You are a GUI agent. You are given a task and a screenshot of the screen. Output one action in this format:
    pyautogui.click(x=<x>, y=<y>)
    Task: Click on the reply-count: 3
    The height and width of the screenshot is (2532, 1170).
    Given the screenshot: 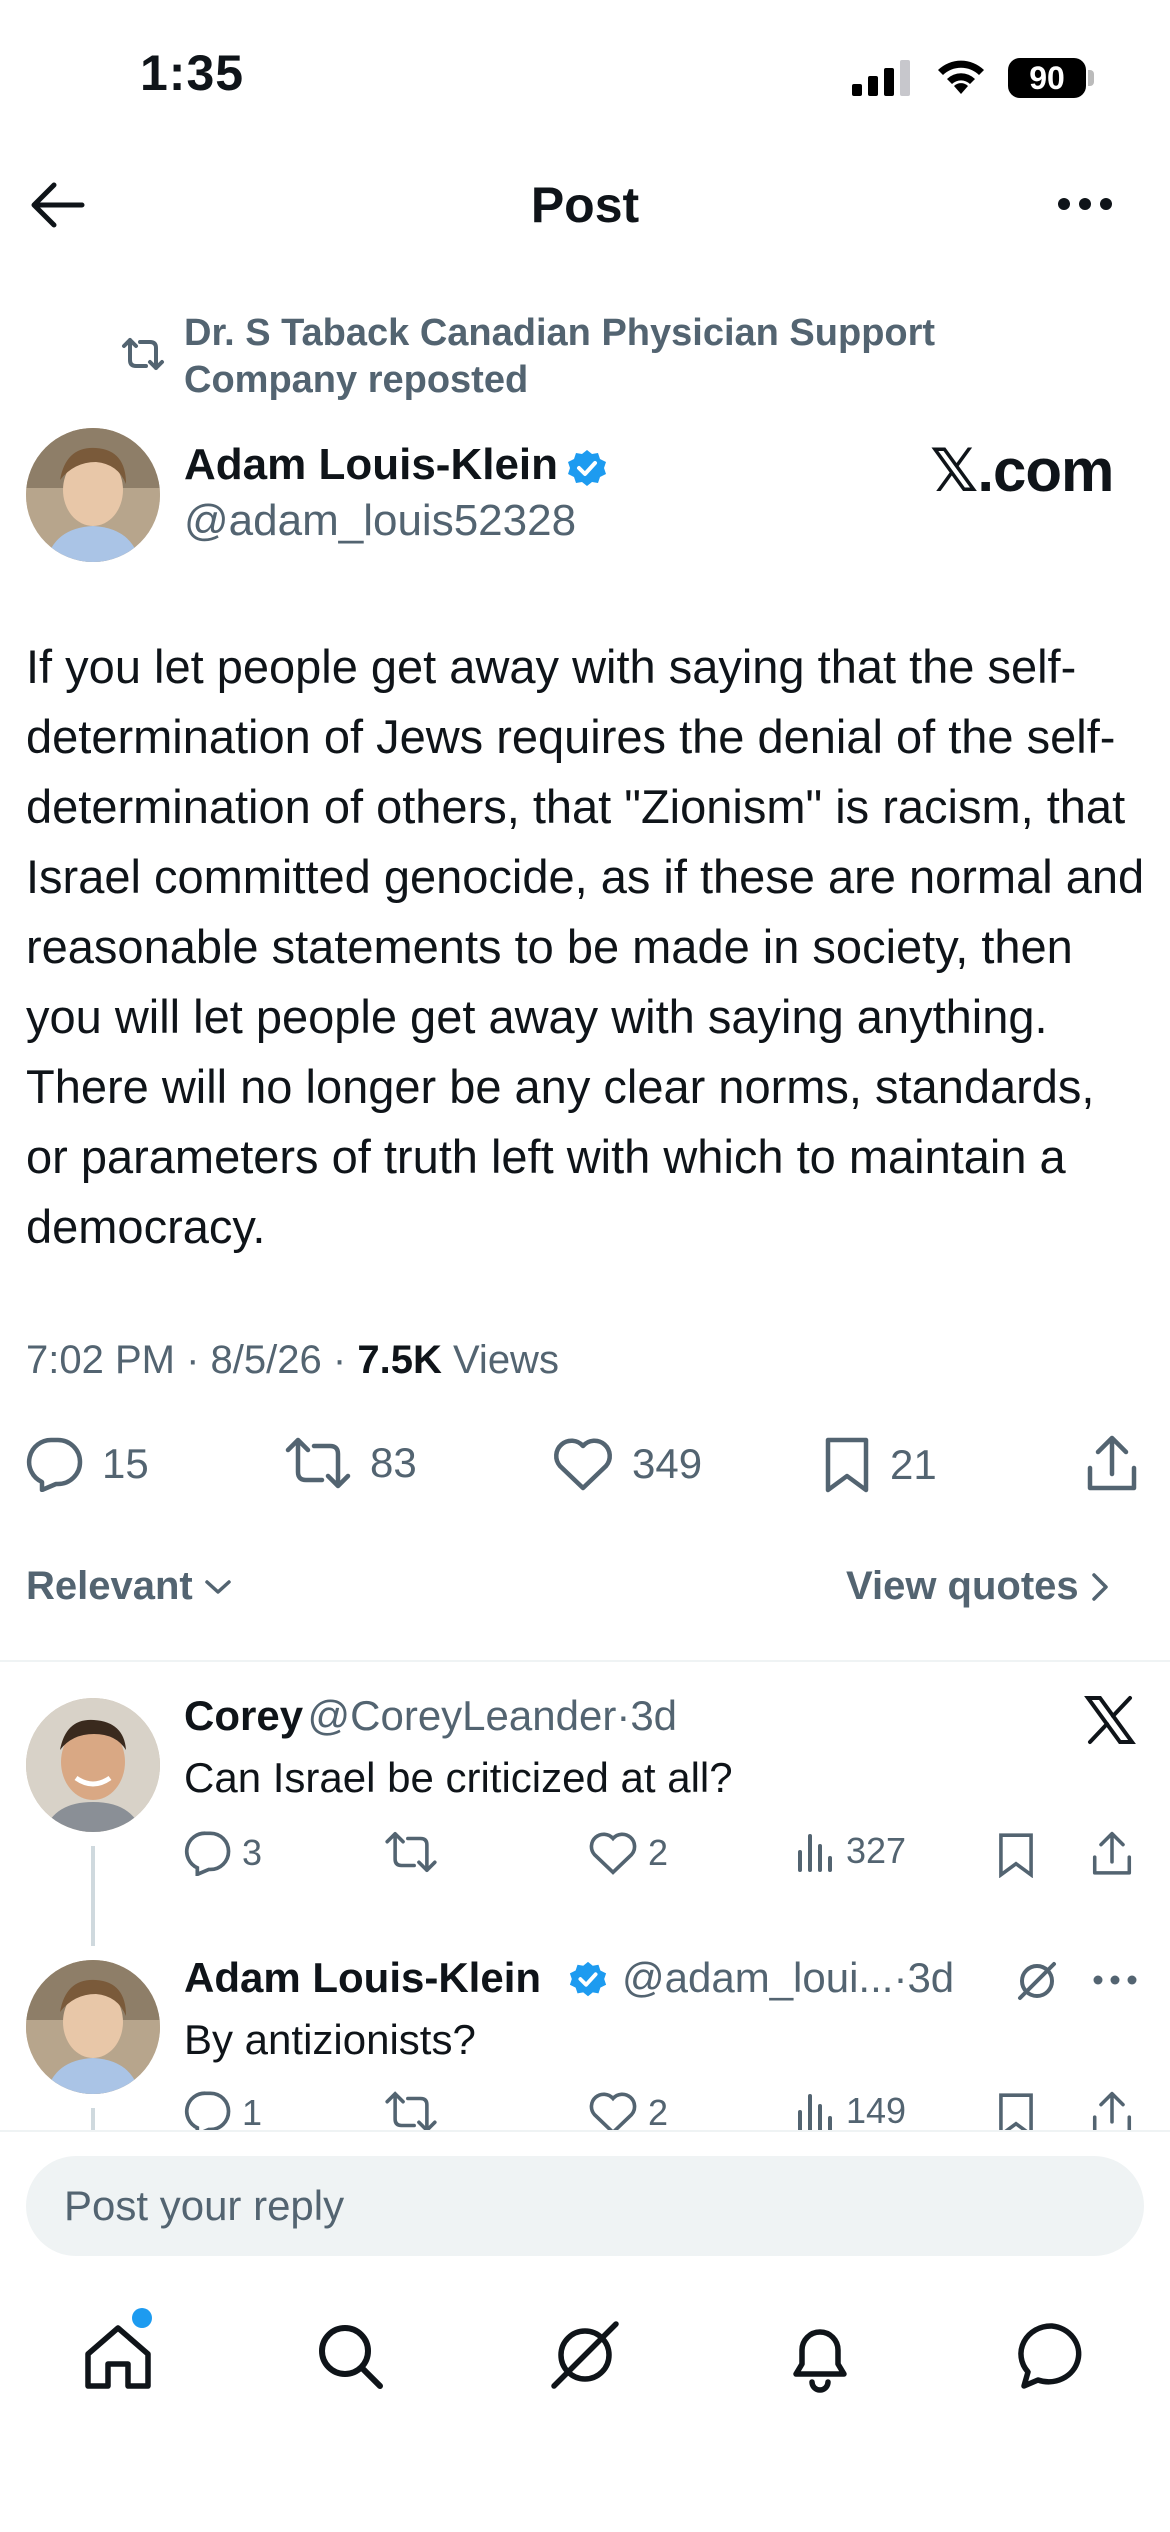 What is the action you would take?
    pyautogui.click(x=252, y=1852)
    